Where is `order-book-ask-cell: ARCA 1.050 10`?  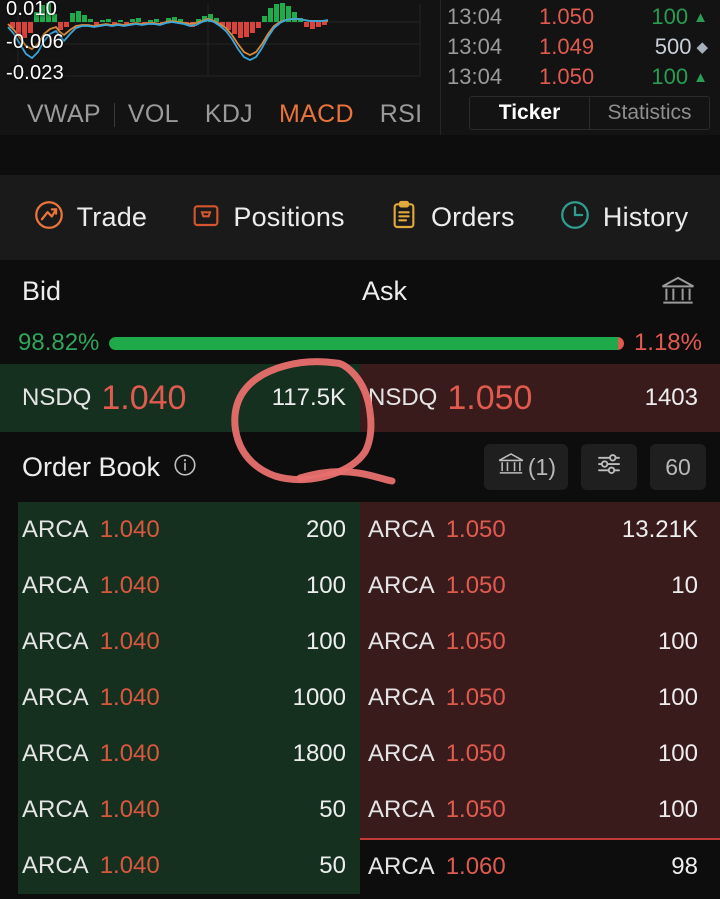 order-book-ask-cell: ARCA 1.050 10 is located at coordinates (540, 586).